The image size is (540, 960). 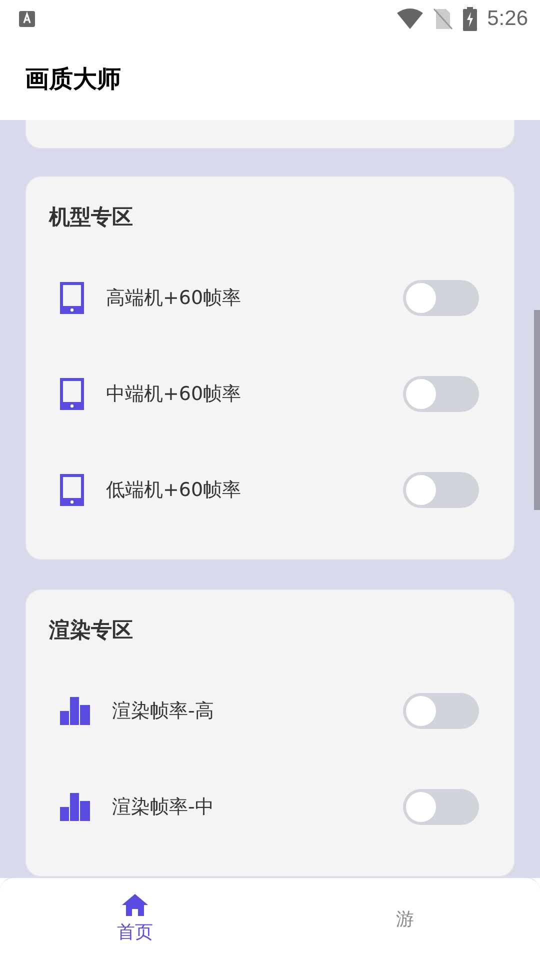 I want to click on nav-tab: 首页, so click(x=135, y=919).